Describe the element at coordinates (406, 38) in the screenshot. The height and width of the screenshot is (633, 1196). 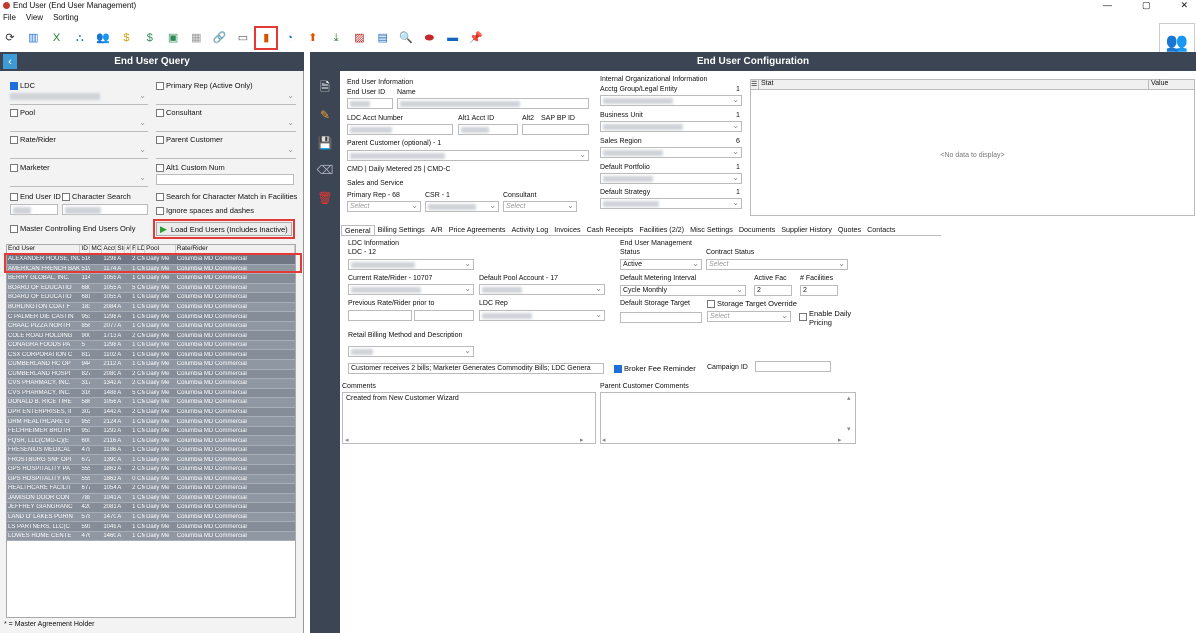
I see `zoom-icon: 🔍` at that location.